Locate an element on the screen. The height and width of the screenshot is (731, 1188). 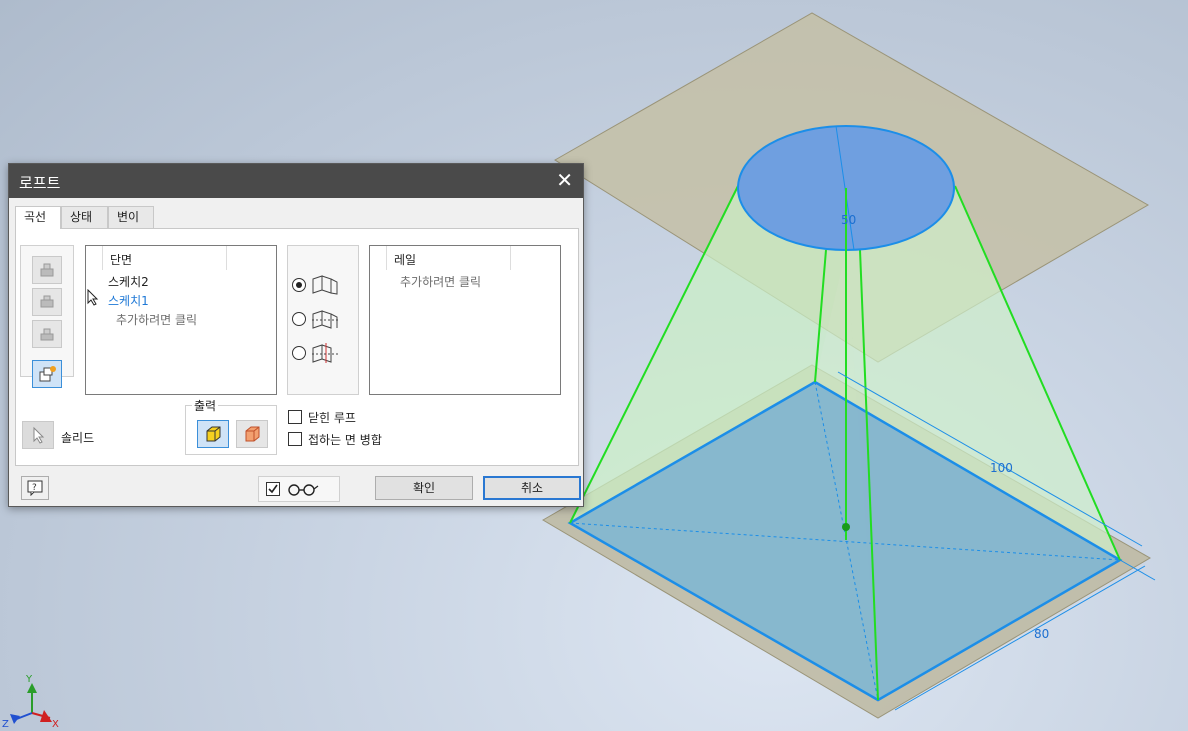
tab-conditions: 상태 is located at coordinates (84, 217).